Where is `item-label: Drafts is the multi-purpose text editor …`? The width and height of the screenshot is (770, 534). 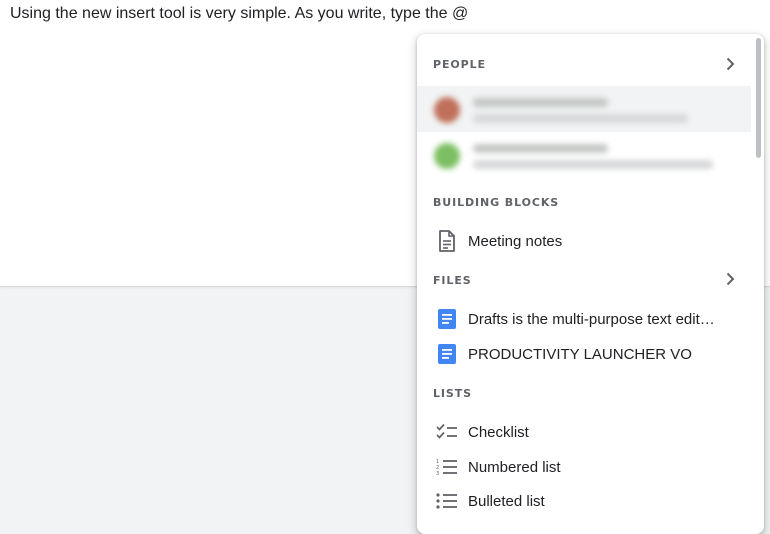
item-label: Drafts is the multi-purpose text editor … is located at coordinates (595, 319).